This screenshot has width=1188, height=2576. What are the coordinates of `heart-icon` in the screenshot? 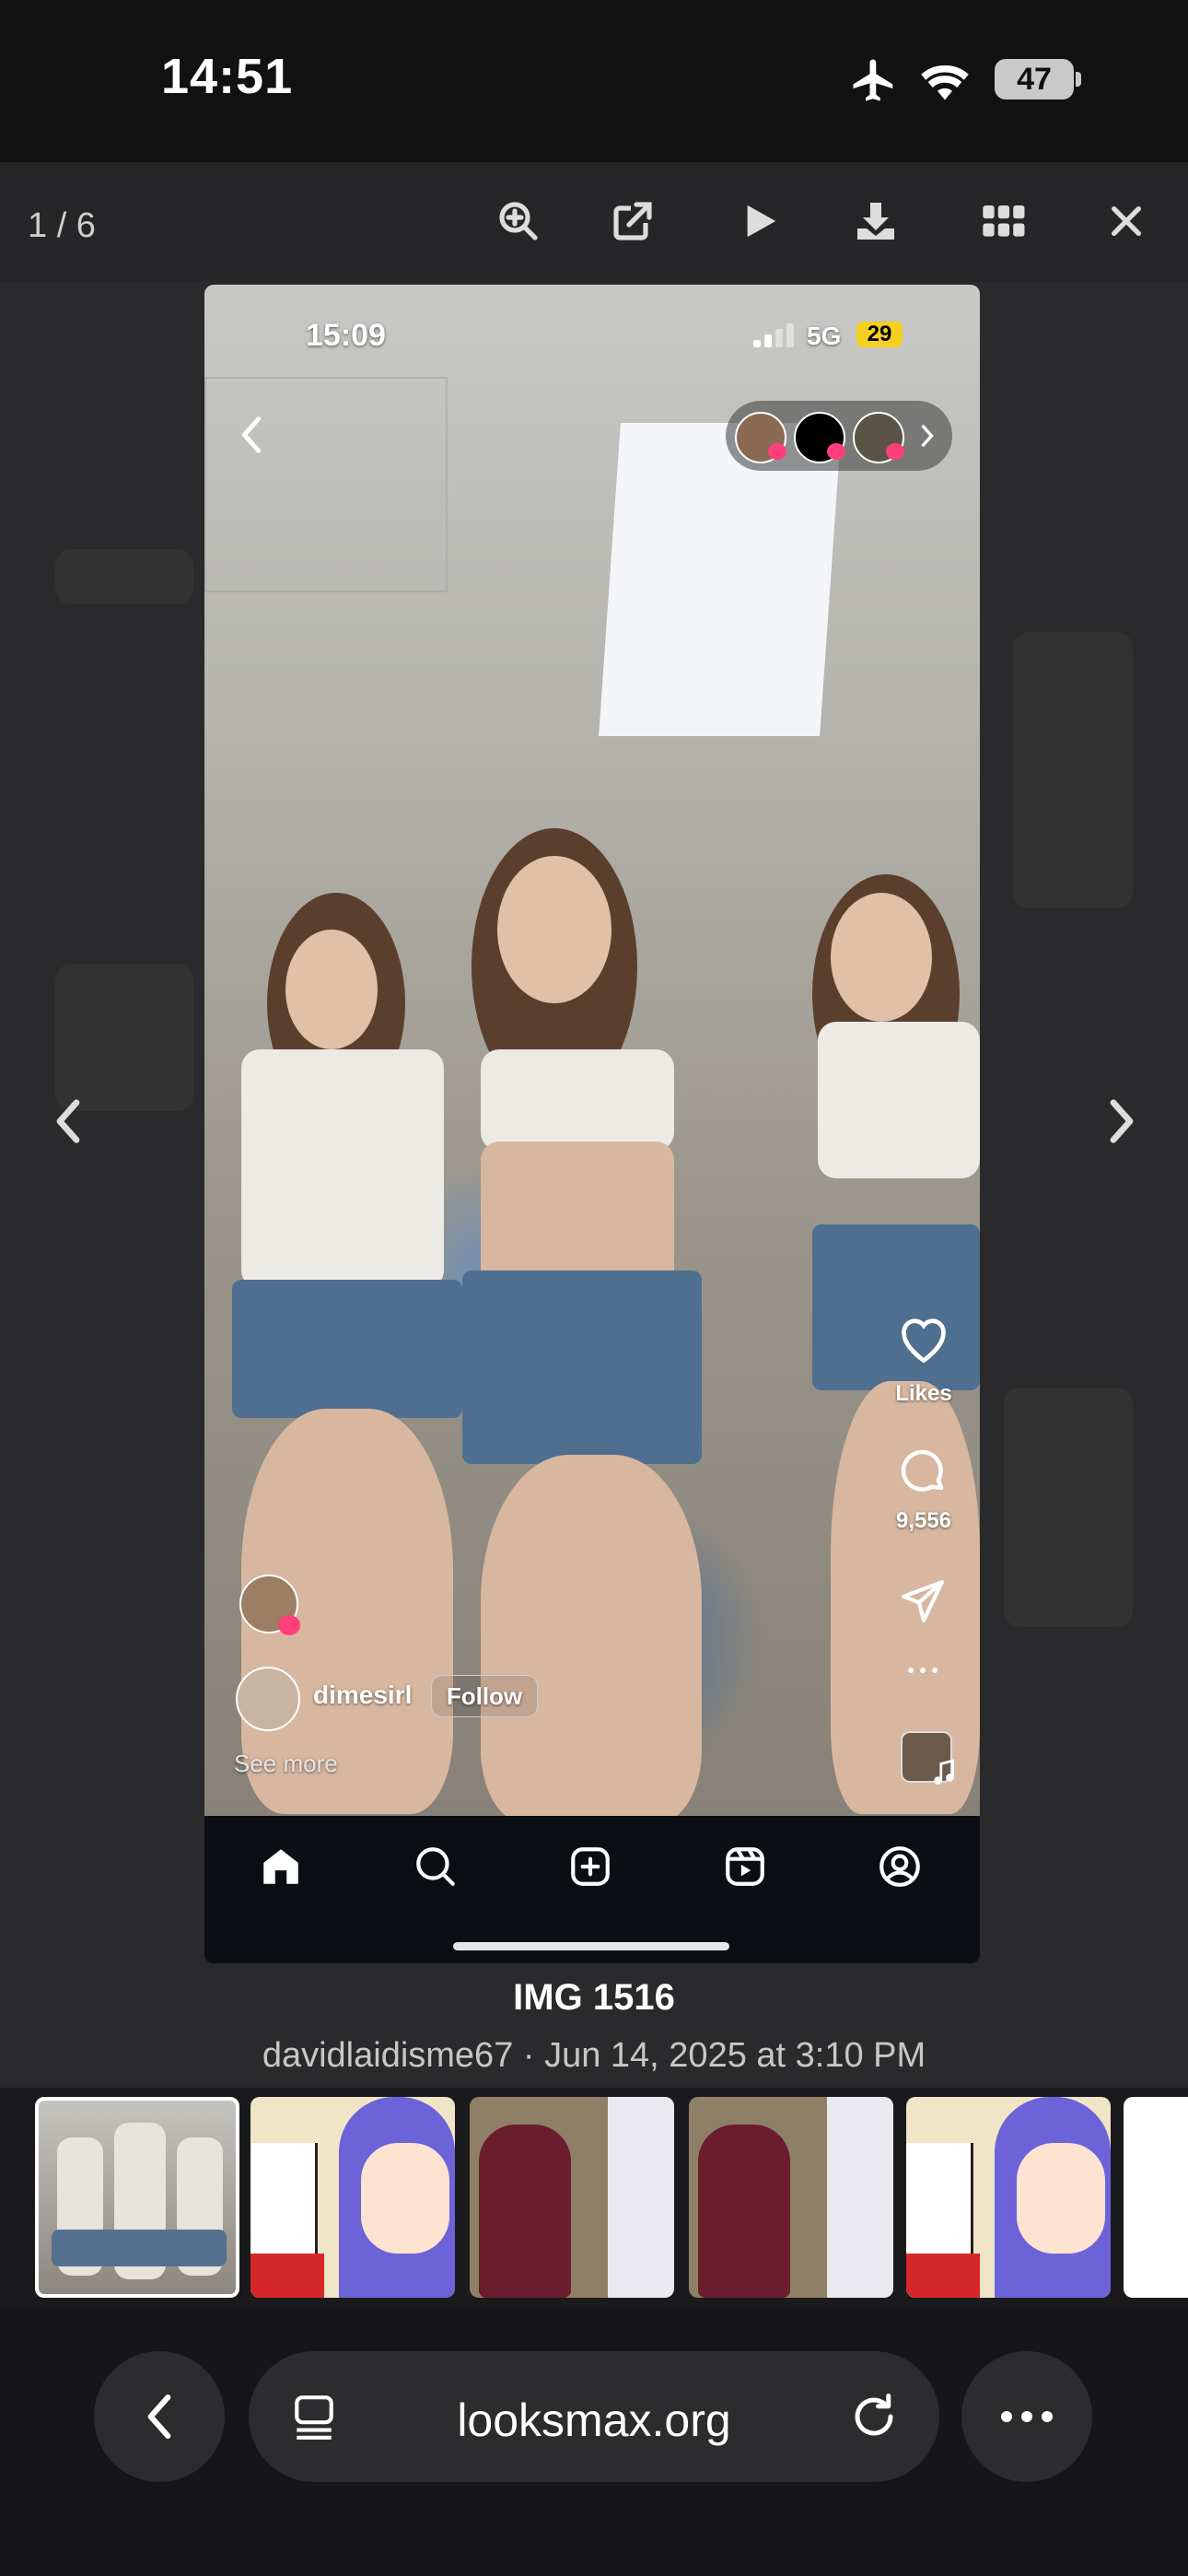 It's located at (923, 1341).